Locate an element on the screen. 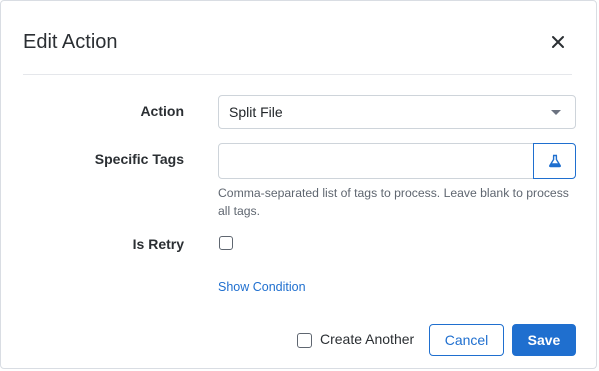 This screenshot has width=599, height=371. save-button: Save is located at coordinates (544, 340).